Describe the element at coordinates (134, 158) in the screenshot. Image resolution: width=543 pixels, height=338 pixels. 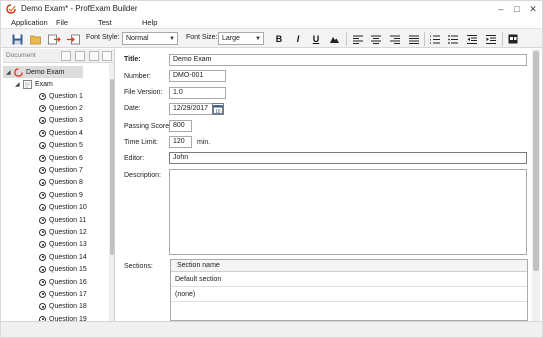
I see `editor-label: Editor:` at that location.